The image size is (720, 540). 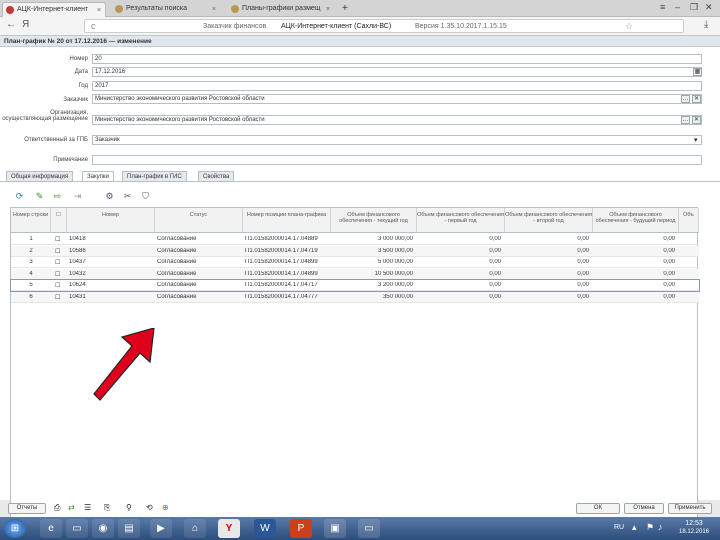 I want to click on powerpoint-icon: P, so click(x=301, y=528).